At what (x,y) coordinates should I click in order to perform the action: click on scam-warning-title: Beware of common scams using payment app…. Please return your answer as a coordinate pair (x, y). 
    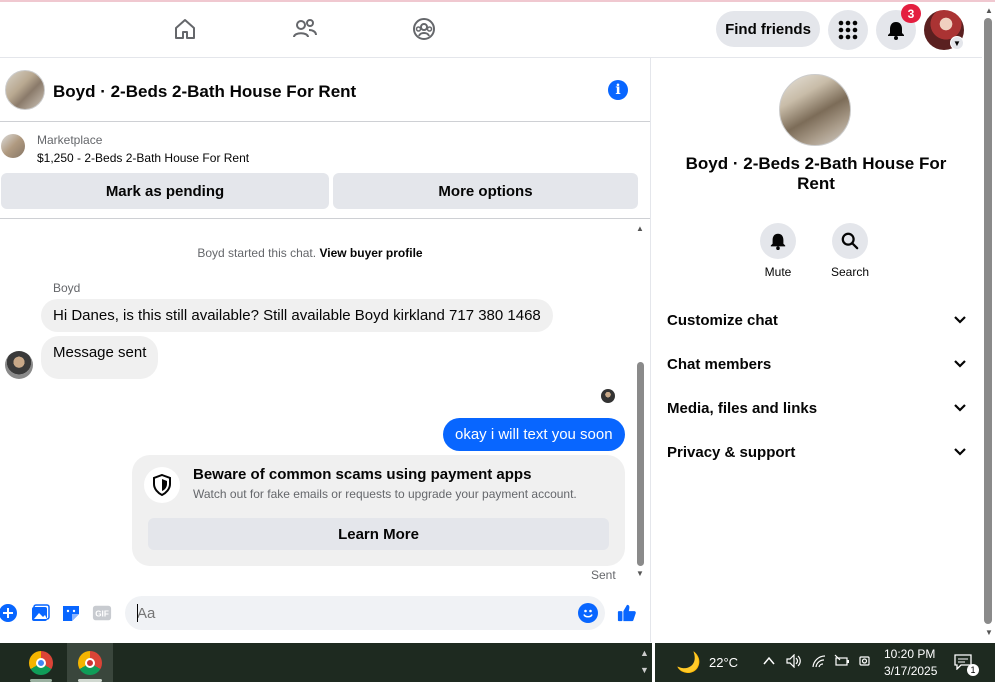
    Looking at the image, I should click on (362, 474).